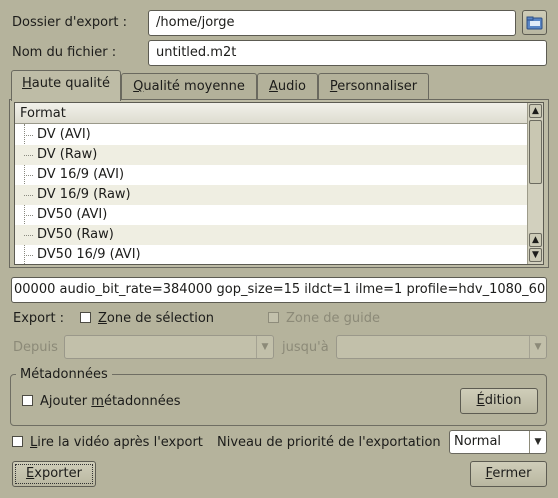  What do you see at coordinates (535, 255) in the screenshot?
I see `scroll-down-icon: ▼` at bounding box center [535, 255].